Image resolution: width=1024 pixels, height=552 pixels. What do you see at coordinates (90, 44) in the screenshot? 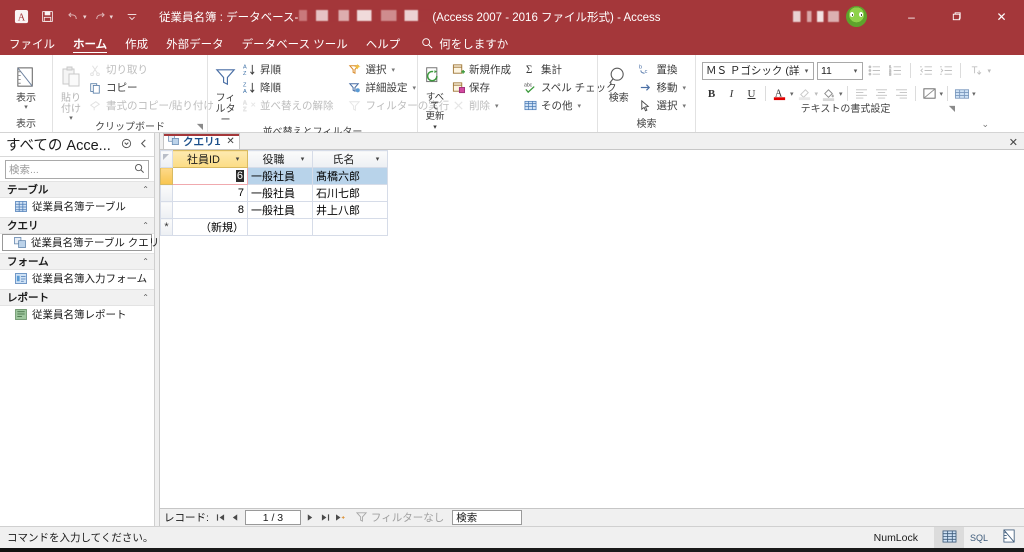
I see `tab-home: ホーム` at bounding box center [90, 44].